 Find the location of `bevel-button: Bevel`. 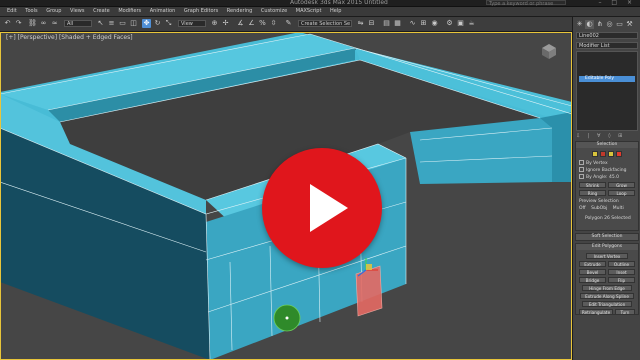

bevel-button: Bevel is located at coordinates (592, 272).